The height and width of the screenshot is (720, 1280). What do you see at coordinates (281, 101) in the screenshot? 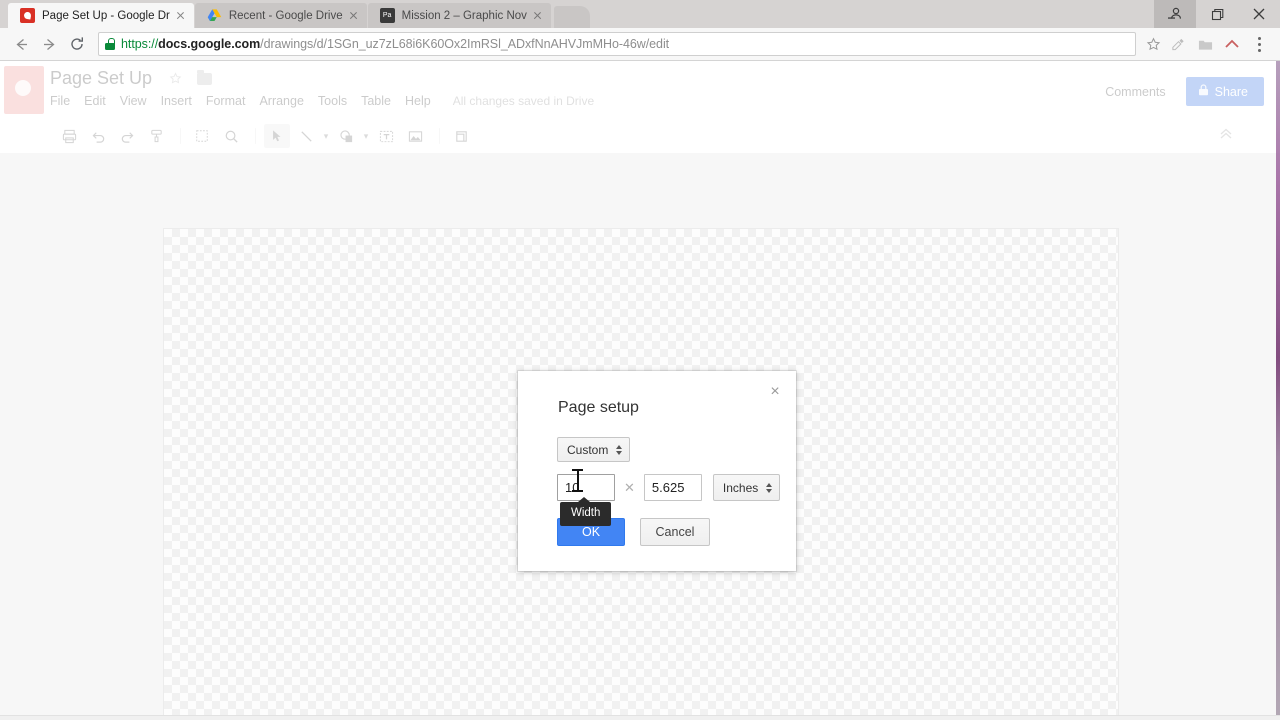
I see `menu-arrange: Arrange` at bounding box center [281, 101].